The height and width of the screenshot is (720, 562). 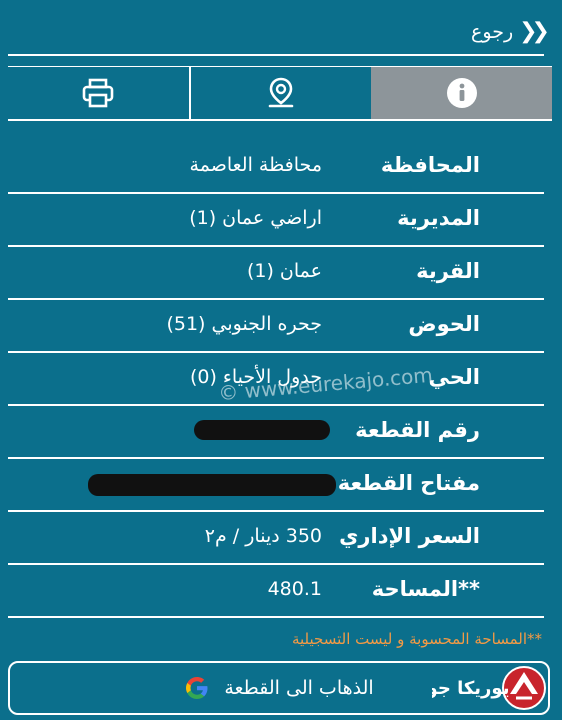 What do you see at coordinates (492, 32) in the screenshot?
I see `back-label: رجوع` at bounding box center [492, 32].